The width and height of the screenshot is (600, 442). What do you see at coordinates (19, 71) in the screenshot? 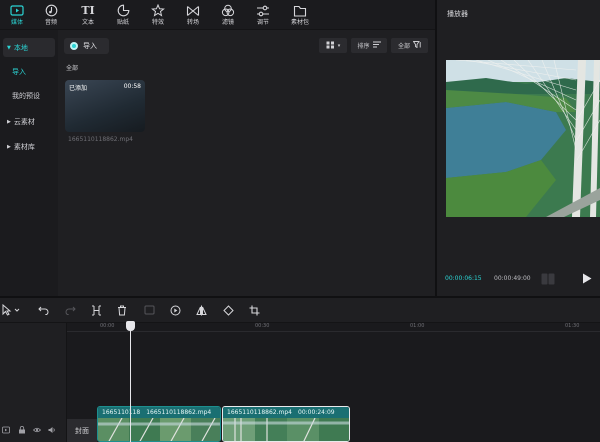
I see `nav-import-label: 导入` at bounding box center [19, 71].